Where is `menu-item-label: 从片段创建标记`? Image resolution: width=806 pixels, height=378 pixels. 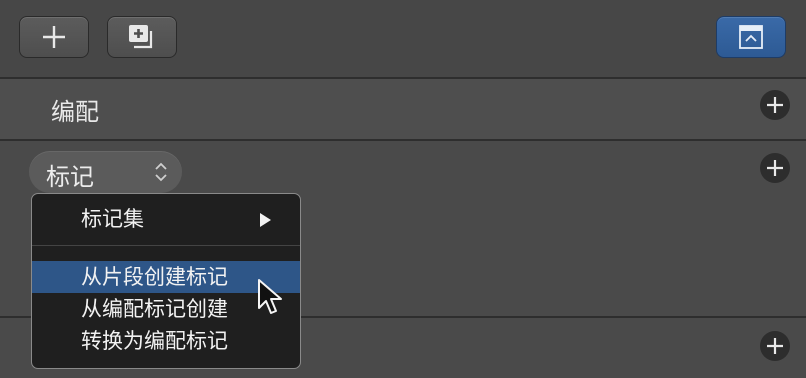
menu-item-label: 从片段创建标记 is located at coordinates (154, 277).